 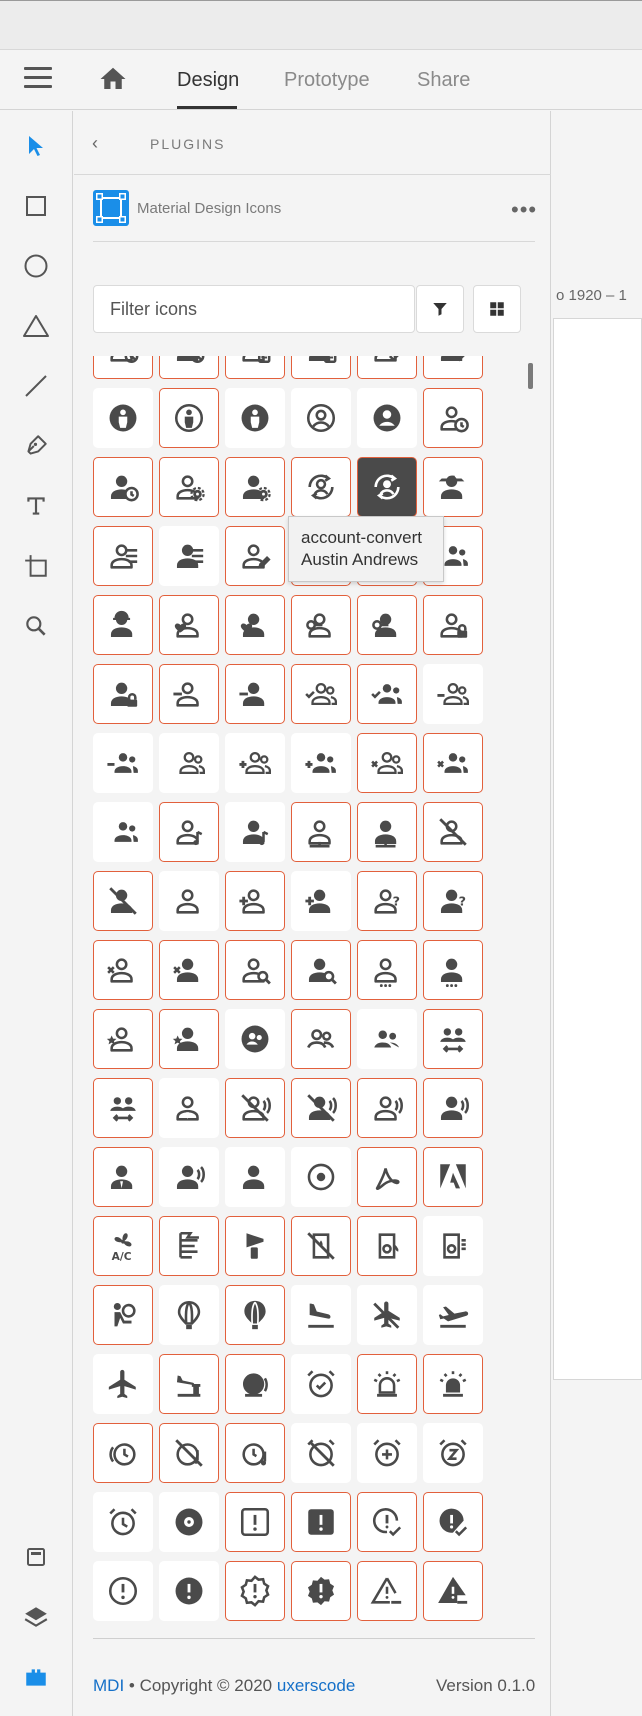 What do you see at coordinates (453, 1384) in the screenshot?
I see `alarm-light-icon` at bounding box center [453, 1384].